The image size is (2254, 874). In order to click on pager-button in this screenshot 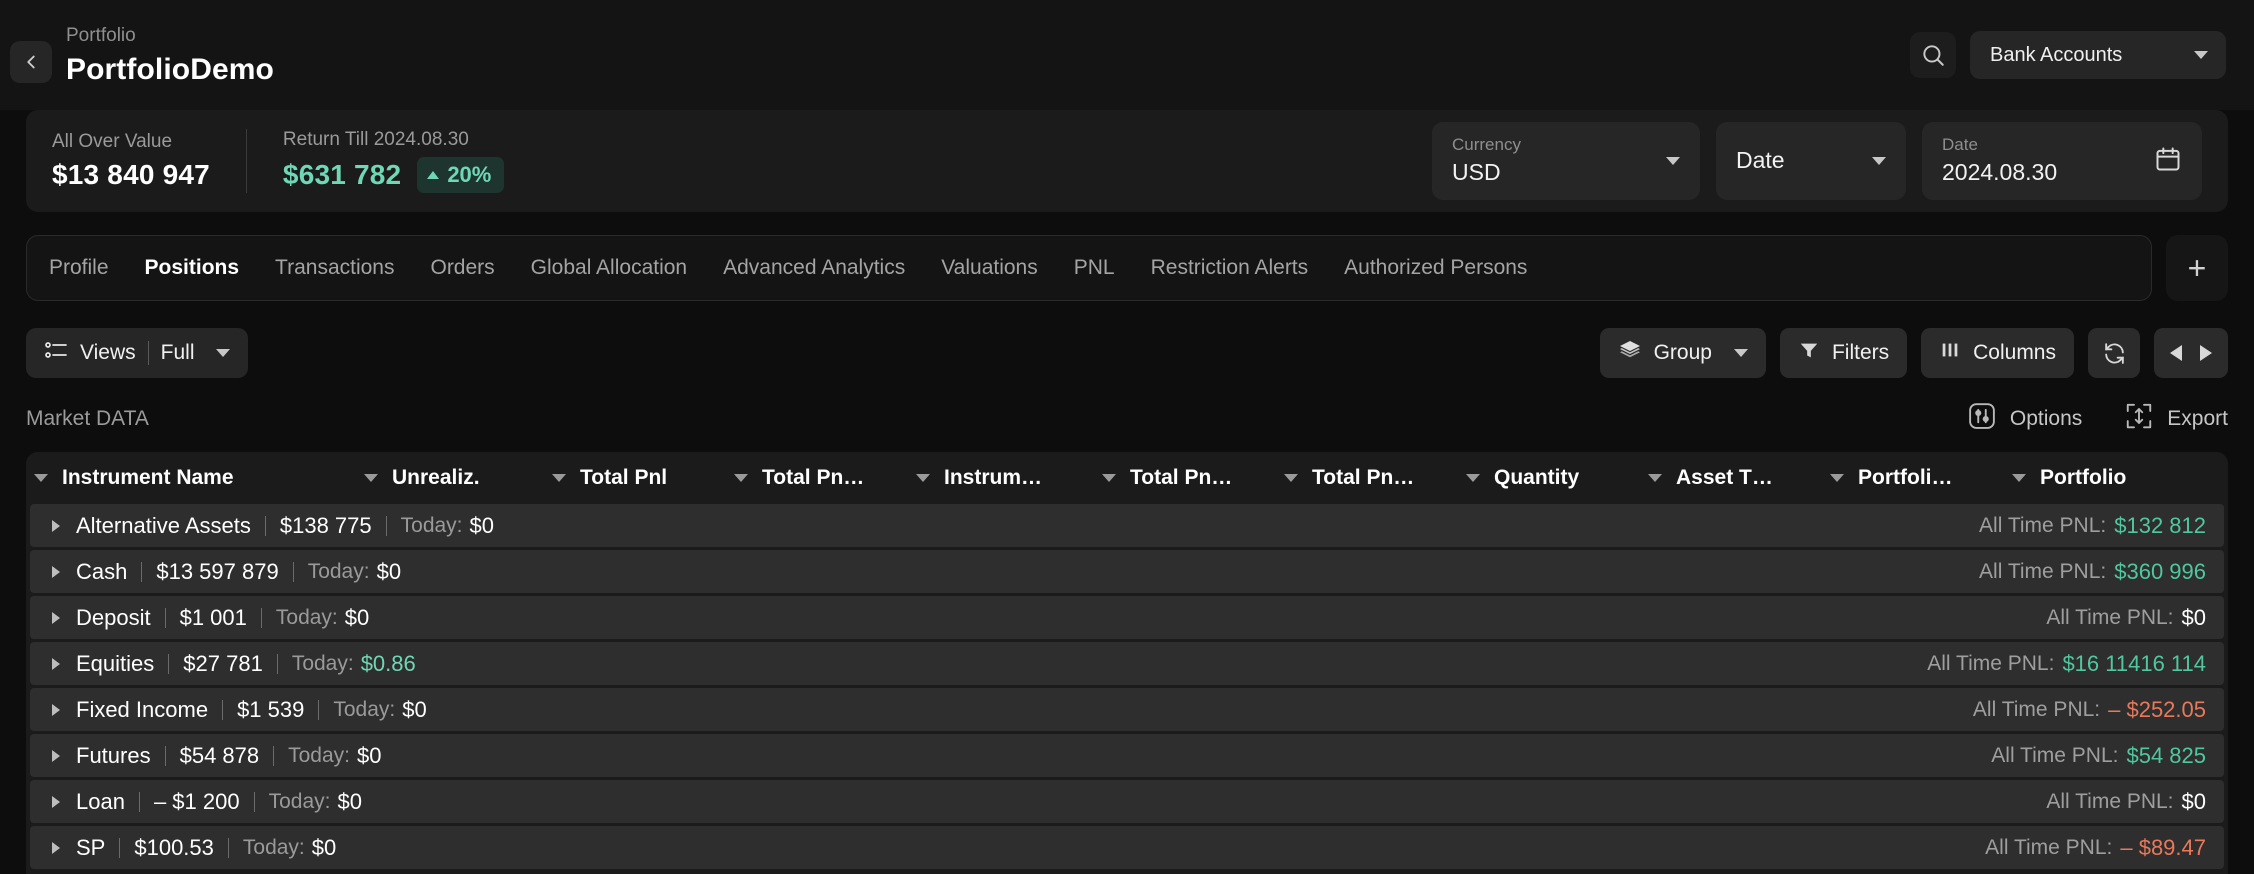, I will do `click(2191, 353)`.